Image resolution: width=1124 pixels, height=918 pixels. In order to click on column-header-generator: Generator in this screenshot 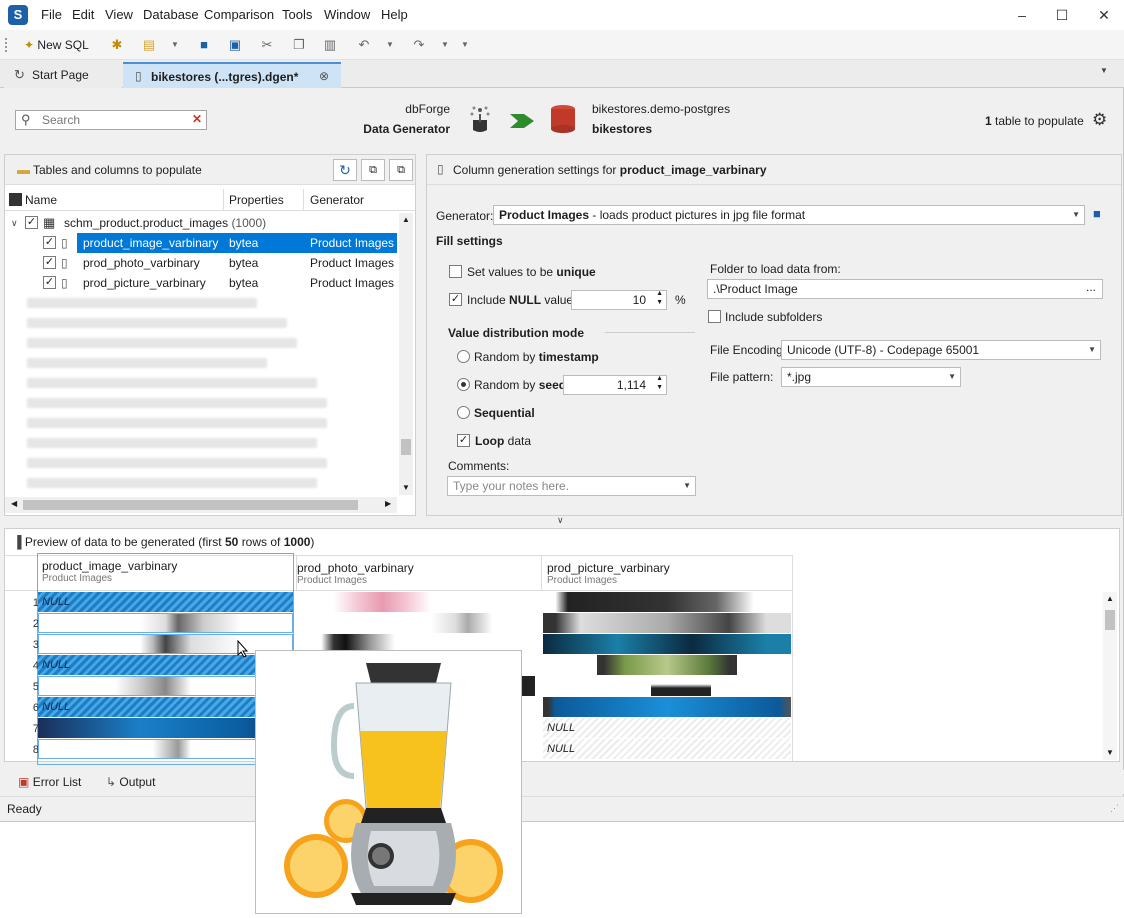, I will do `click(337, 200)`.